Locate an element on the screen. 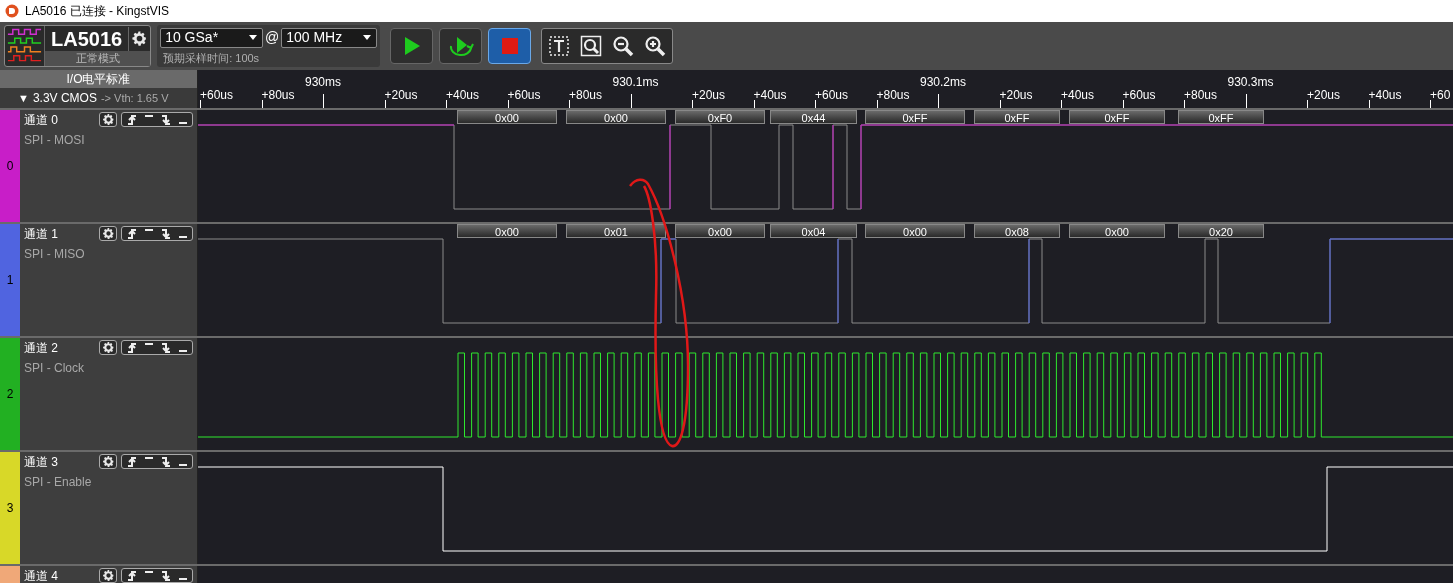  io-standard-dropdown: ▼ 3.3V CMOS -> Vth: 1.65 V is located at coordinates (98, 98).